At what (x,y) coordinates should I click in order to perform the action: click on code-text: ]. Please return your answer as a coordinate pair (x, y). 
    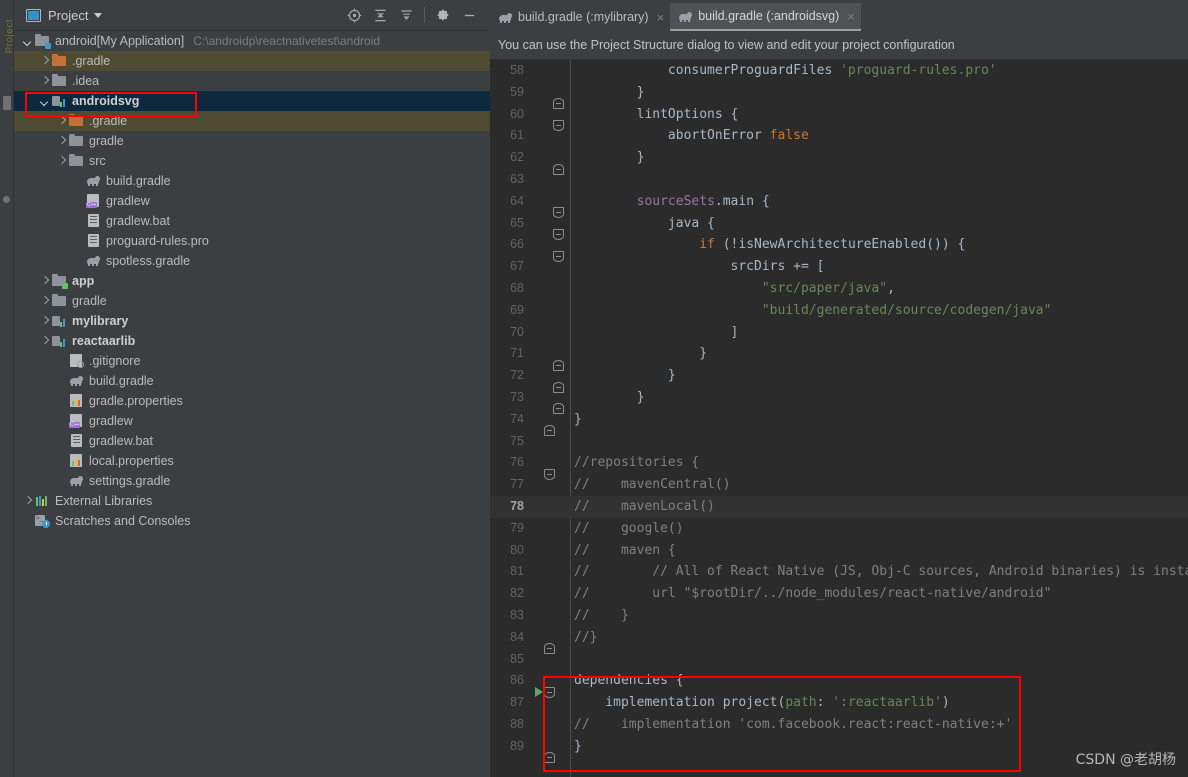
    Looking at the image, I should click on (656, 332).